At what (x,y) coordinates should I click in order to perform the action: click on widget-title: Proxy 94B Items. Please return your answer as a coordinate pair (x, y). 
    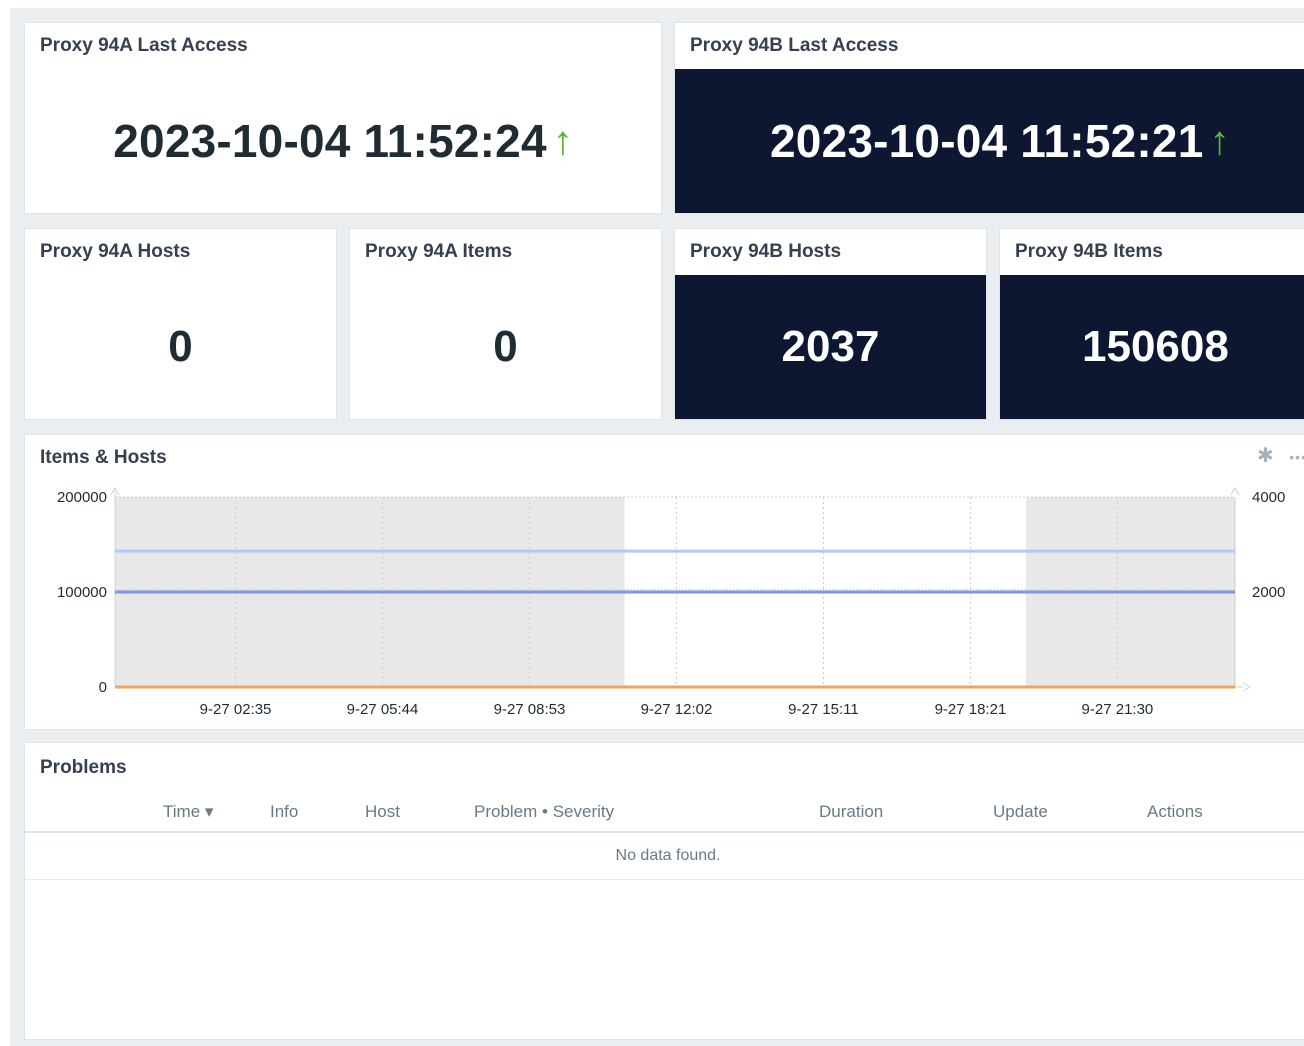
    Looking at the image, I should click on (1089, 251).